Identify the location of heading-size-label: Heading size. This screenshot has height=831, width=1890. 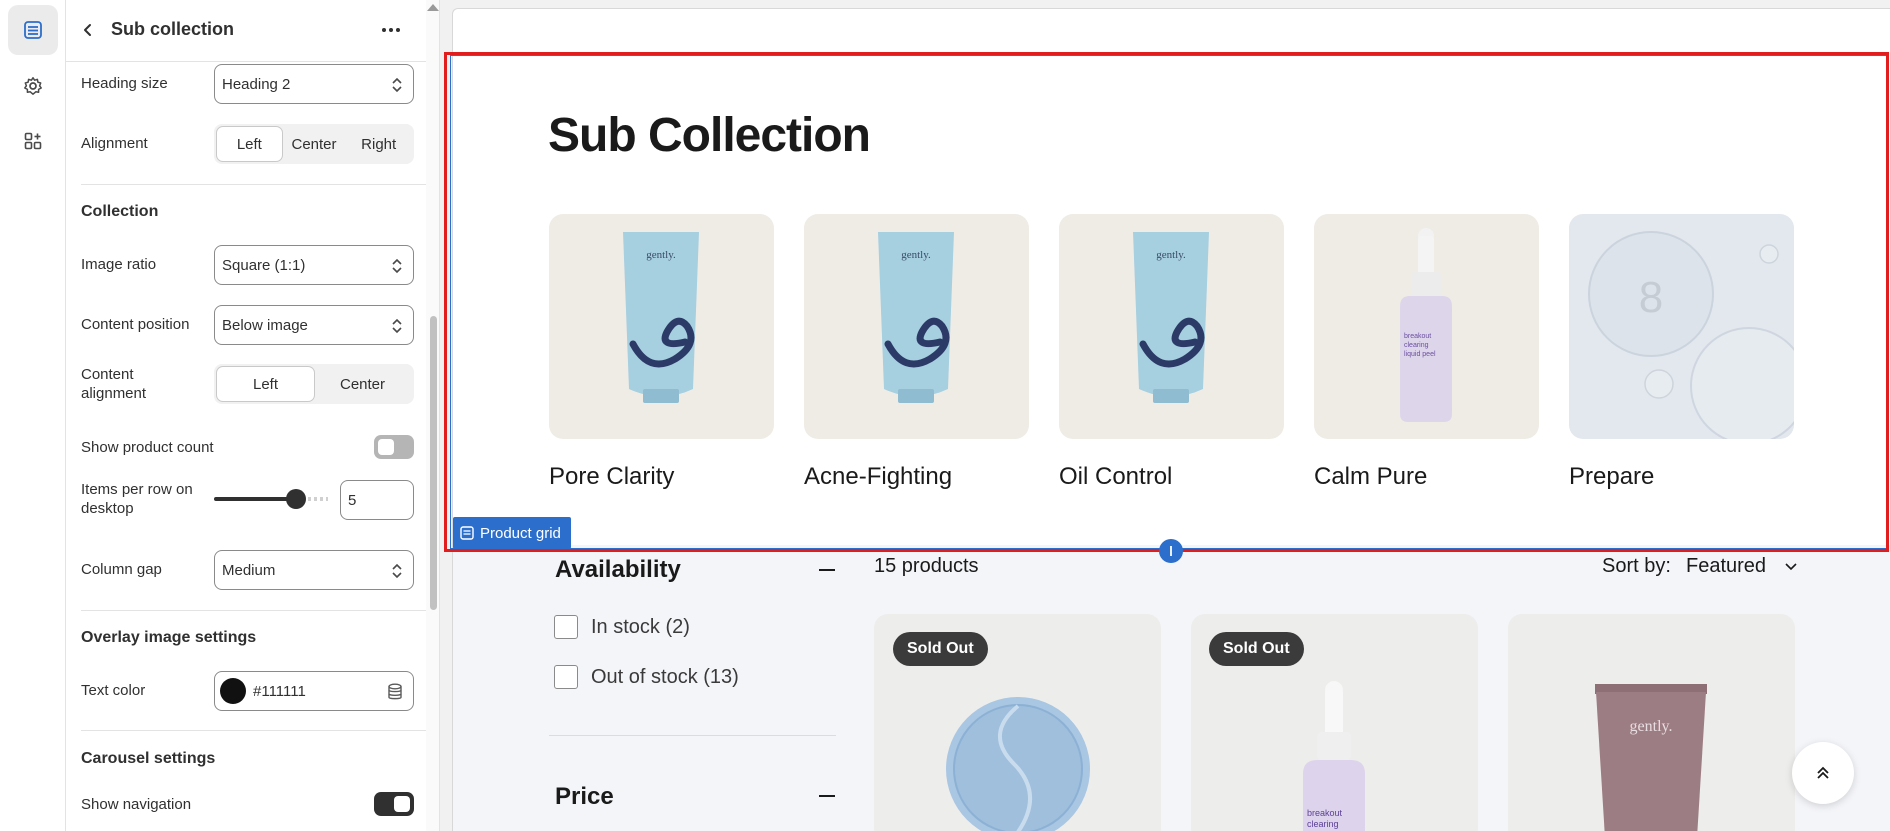
(124, 83).